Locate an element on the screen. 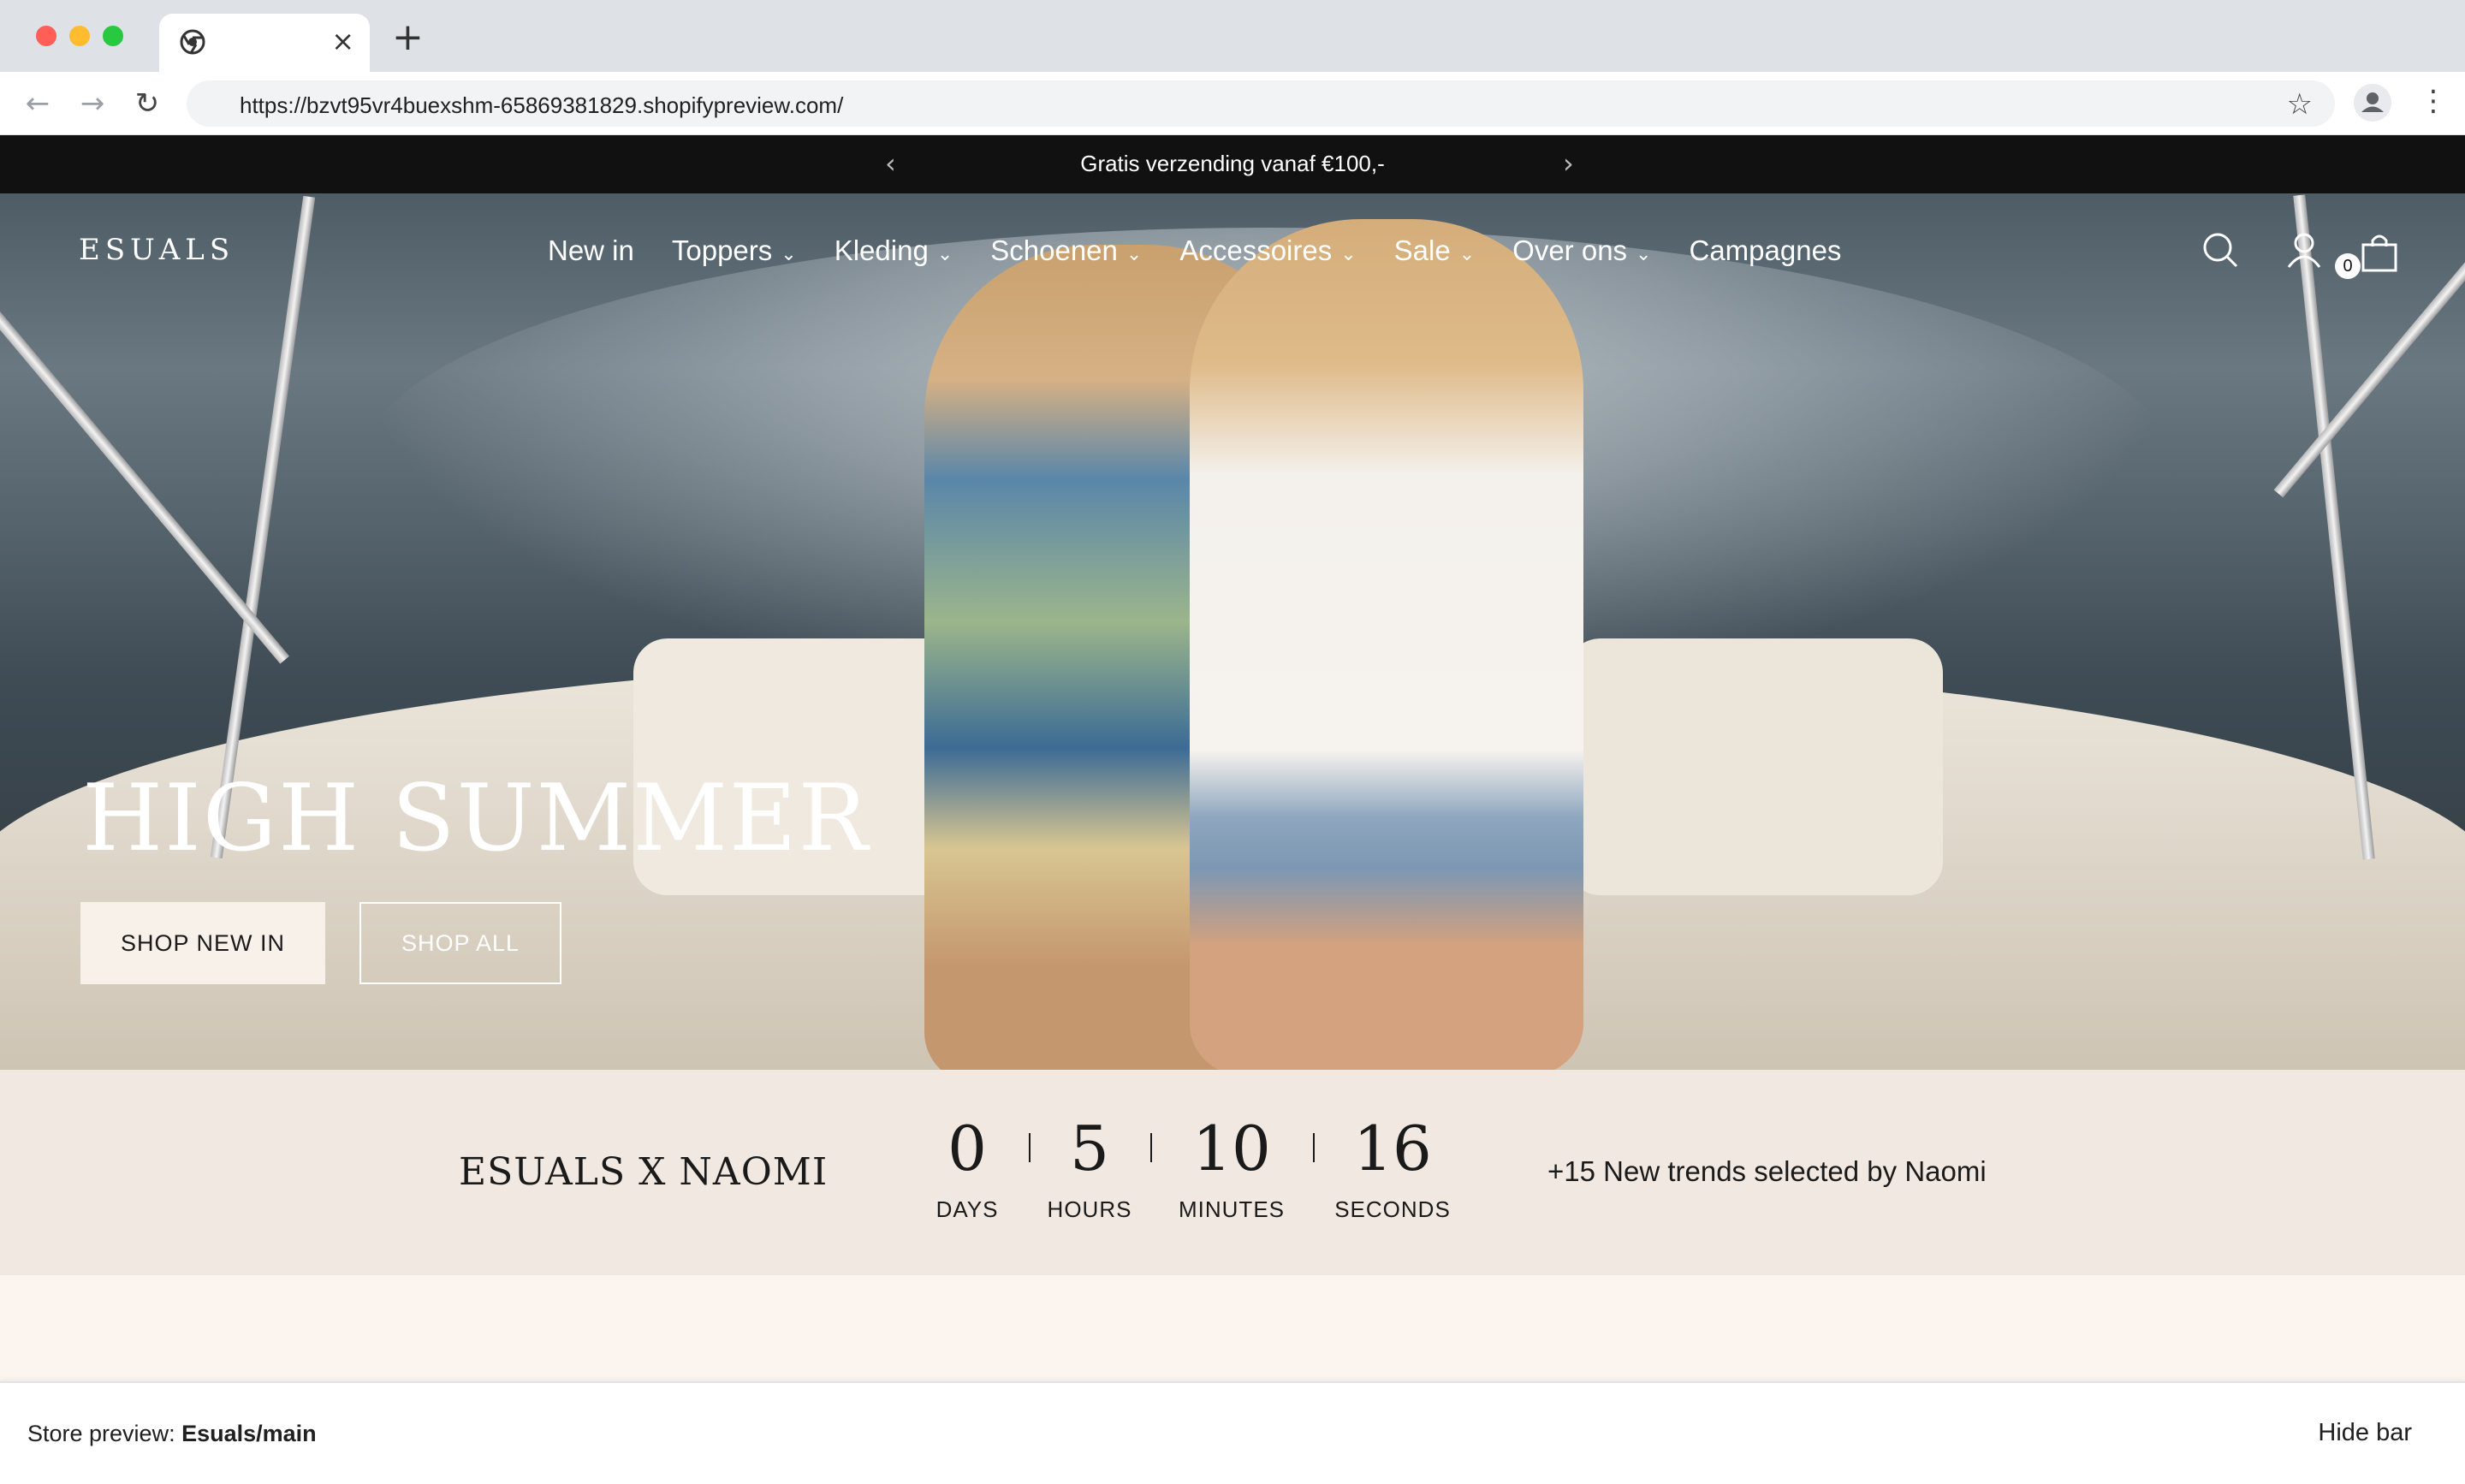  chrome-icon is located at coordinates (192, 42).